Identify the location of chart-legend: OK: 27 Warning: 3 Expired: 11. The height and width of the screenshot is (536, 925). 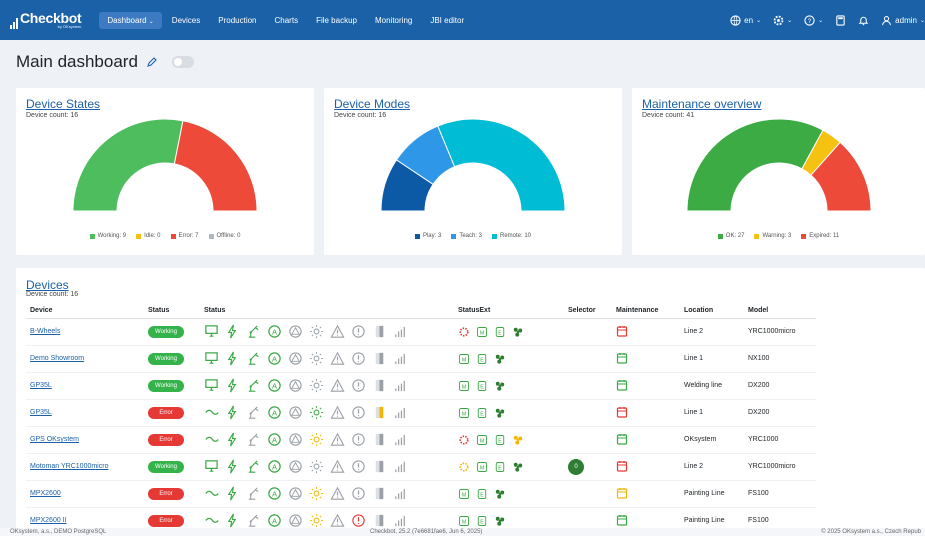
(778, 236).